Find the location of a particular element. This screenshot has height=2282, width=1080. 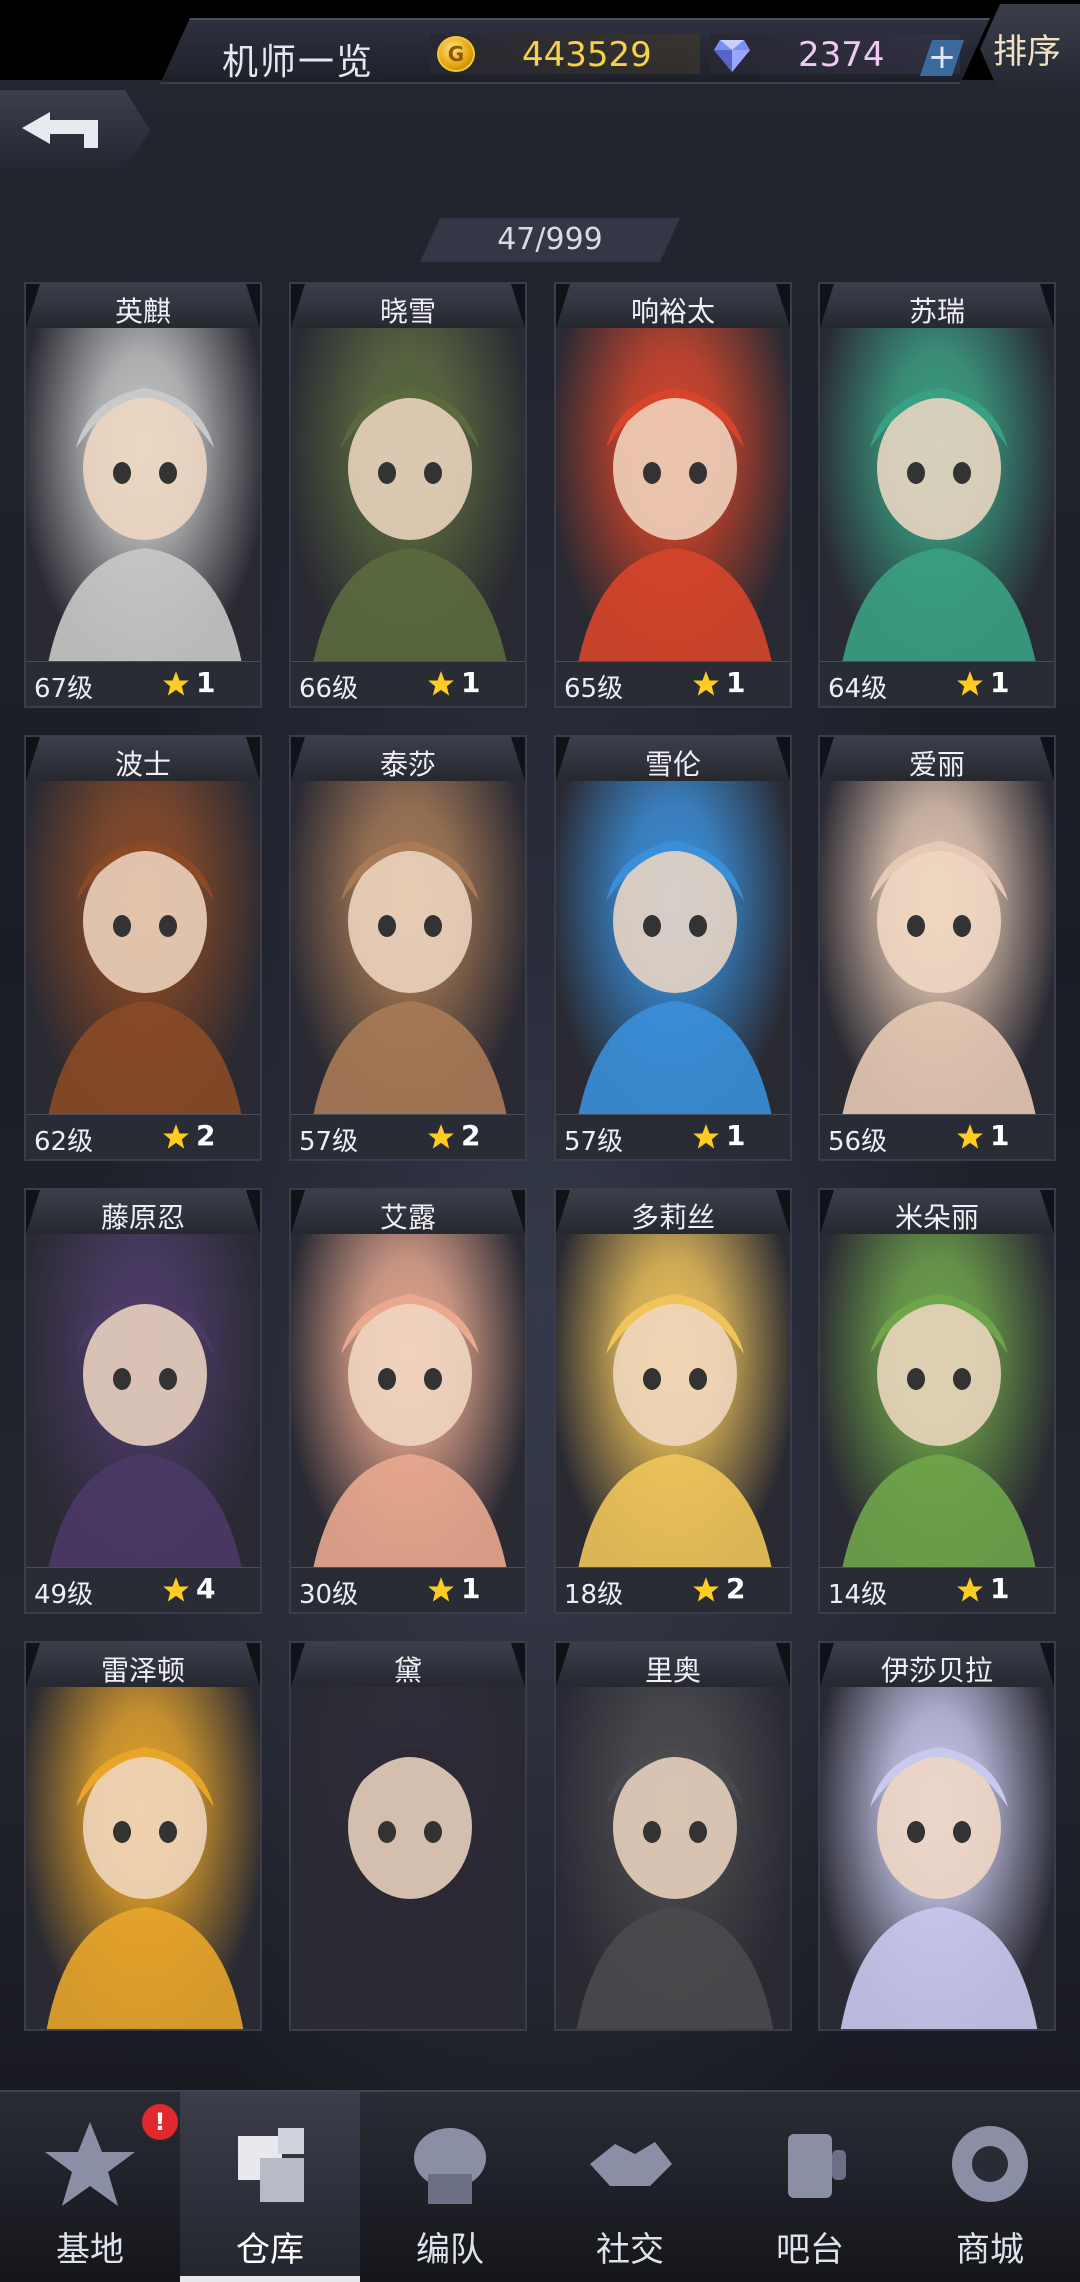

nav-item: 仓库 is located at coordinates (270, 2187).